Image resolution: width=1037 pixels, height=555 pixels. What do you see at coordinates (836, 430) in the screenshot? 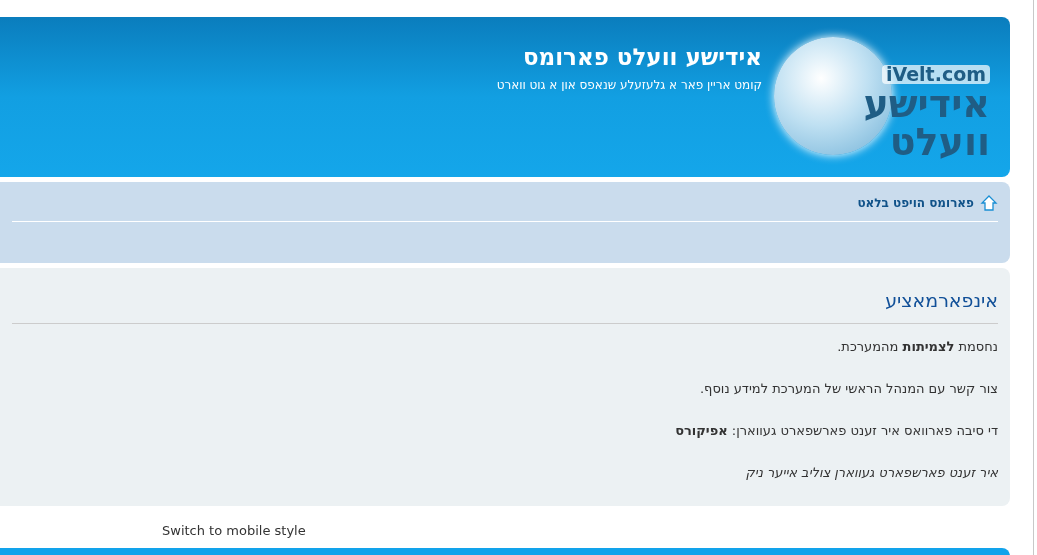
I see `info-message: די סיבה פארוואס איר זענט פארשפארט געווארן: אפיקורס` at bounding box center [836, 430].